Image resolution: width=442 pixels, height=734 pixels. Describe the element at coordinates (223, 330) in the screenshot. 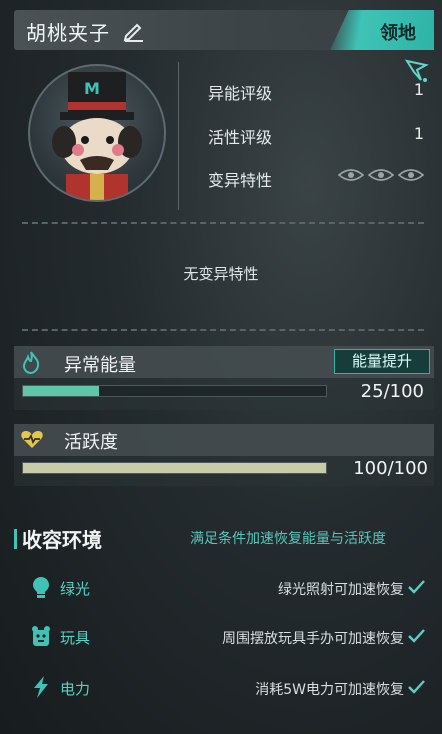

I see `divider-bottom` at that location.